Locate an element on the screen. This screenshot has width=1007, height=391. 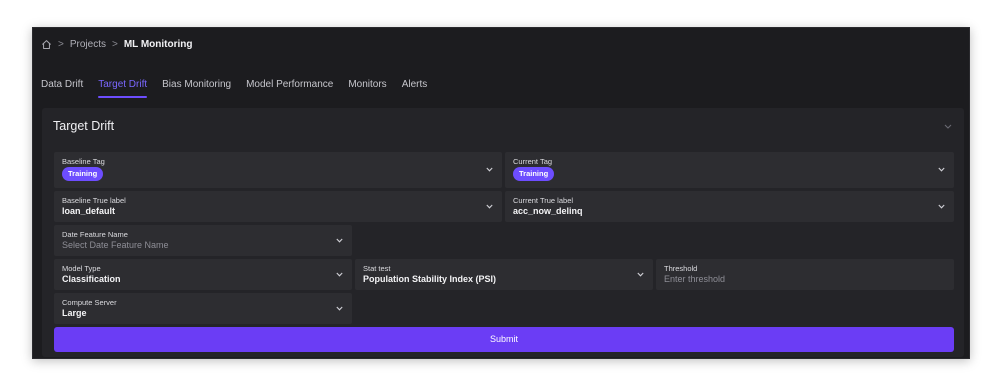
baseline-true-label-value: loan_default is located at coordinates (89, 211).